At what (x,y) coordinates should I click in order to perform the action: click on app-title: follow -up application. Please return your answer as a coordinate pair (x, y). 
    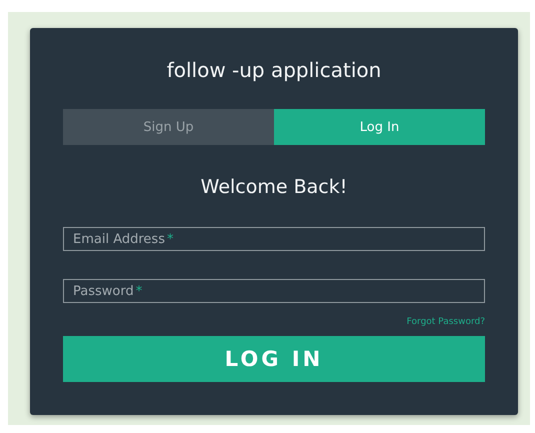
    Looking at the image, I should click on (274, 70).